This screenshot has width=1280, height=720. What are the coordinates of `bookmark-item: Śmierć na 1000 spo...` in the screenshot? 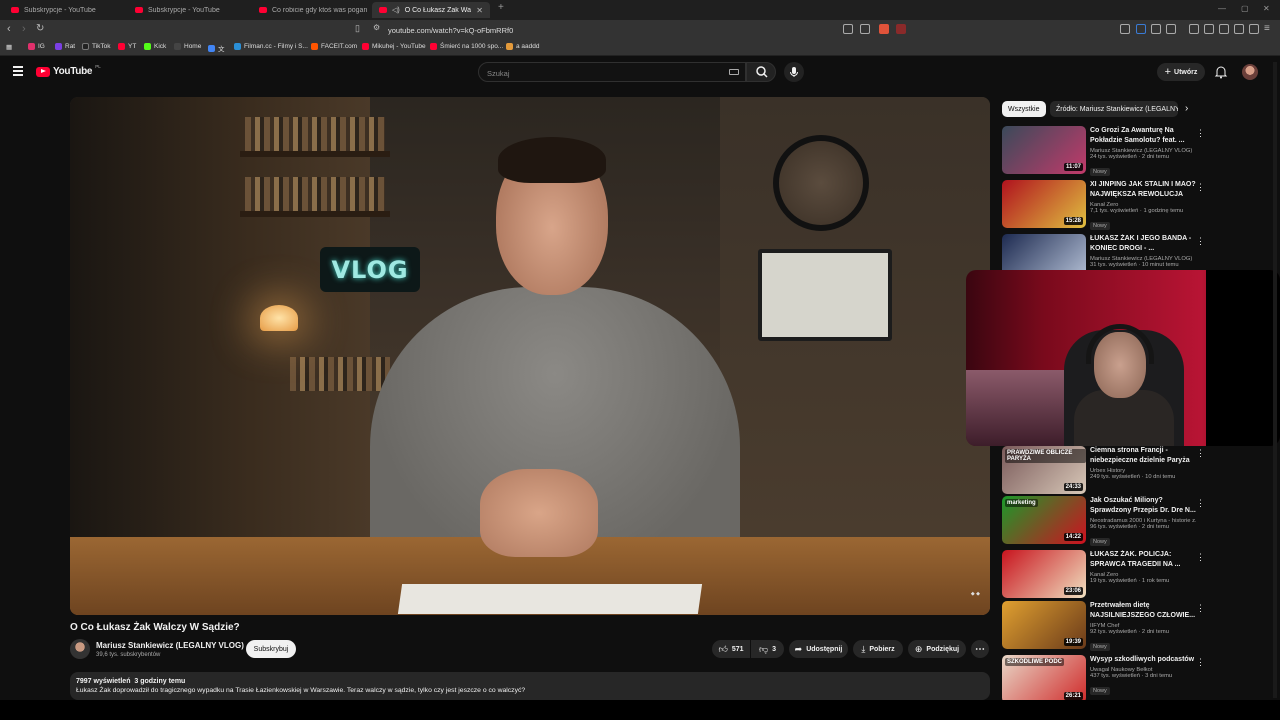 It's located at (466, 46).